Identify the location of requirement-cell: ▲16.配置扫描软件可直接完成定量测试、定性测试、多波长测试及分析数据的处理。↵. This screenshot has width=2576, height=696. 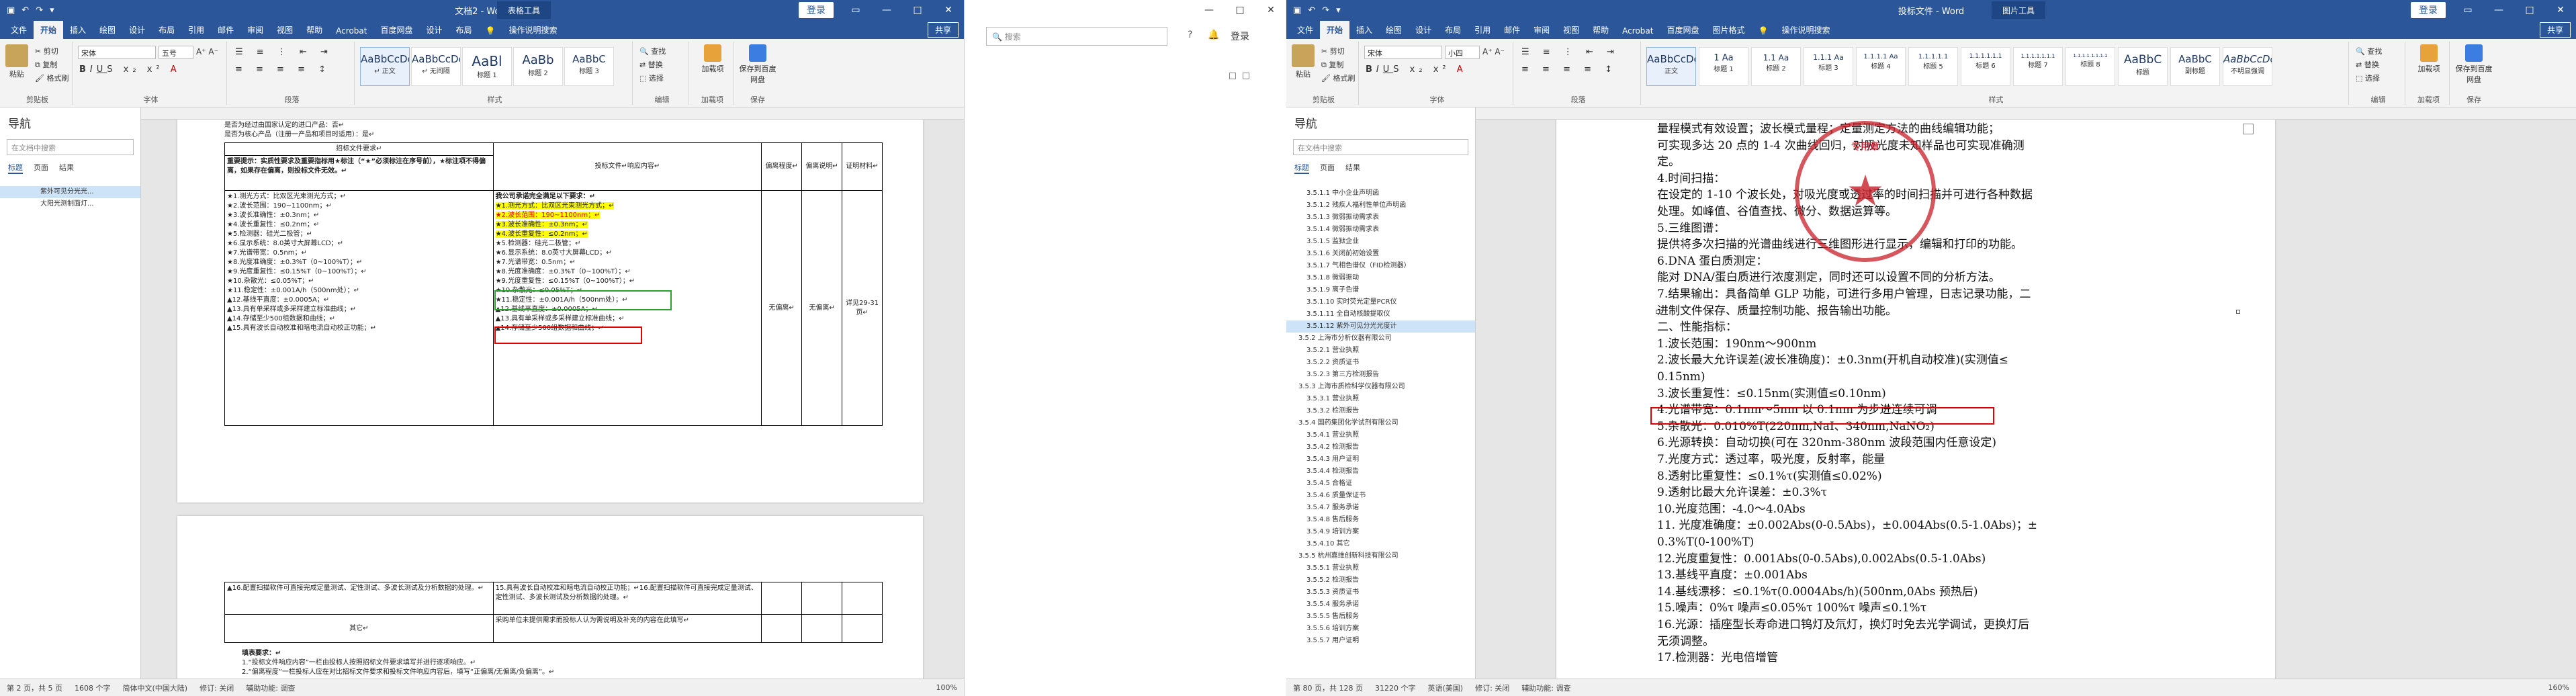
(359, 598).